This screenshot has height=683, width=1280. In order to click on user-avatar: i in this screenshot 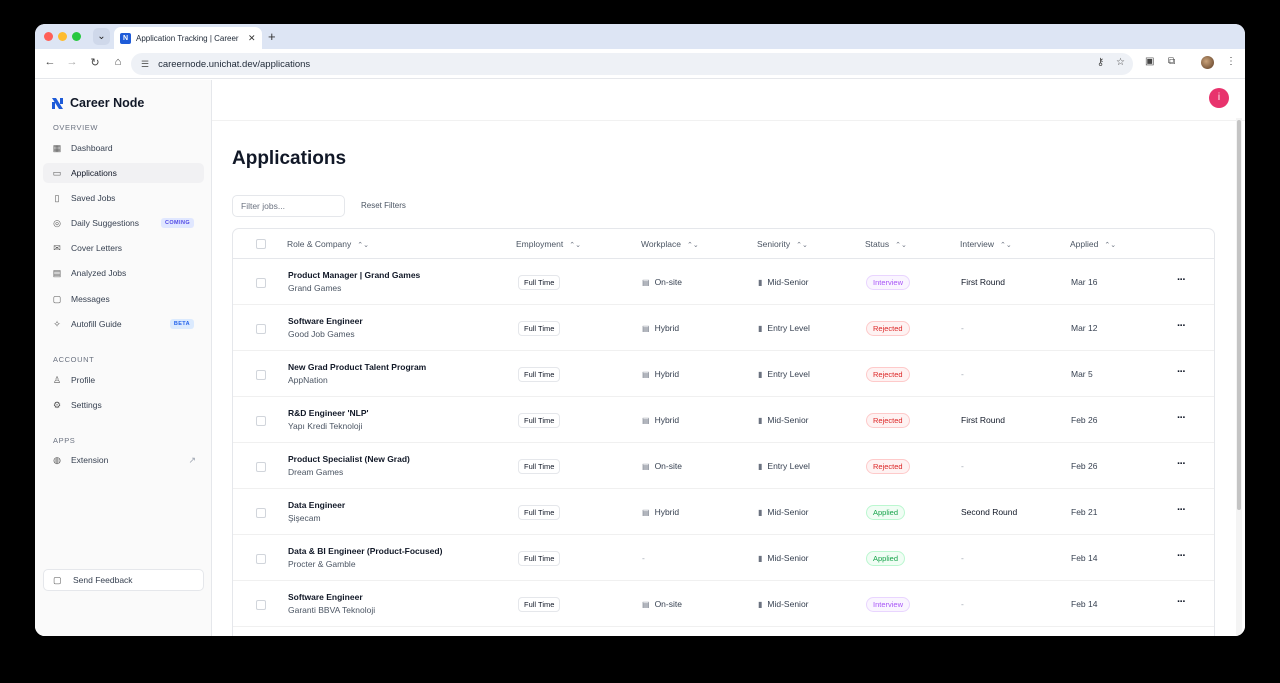, I will do `click(1219, 98)`.